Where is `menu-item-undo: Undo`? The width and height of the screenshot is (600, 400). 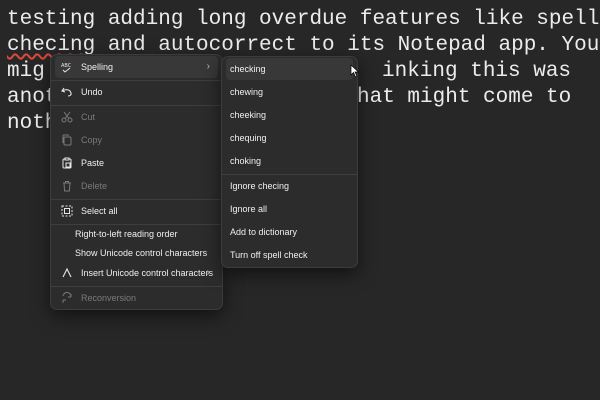 menu-item-undo: Undo is located at coordinates (136, 92).